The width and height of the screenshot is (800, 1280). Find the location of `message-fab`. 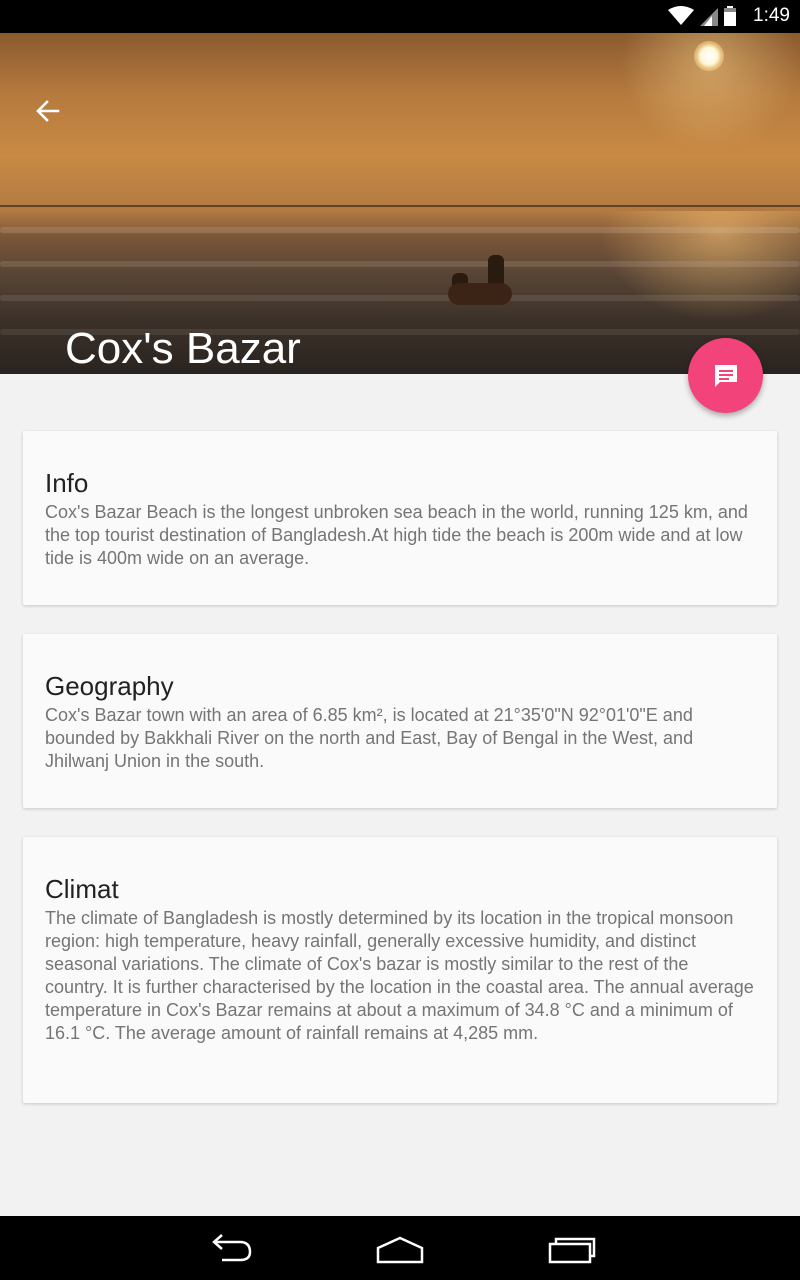

message-fab is located at coordinates (725, 375).